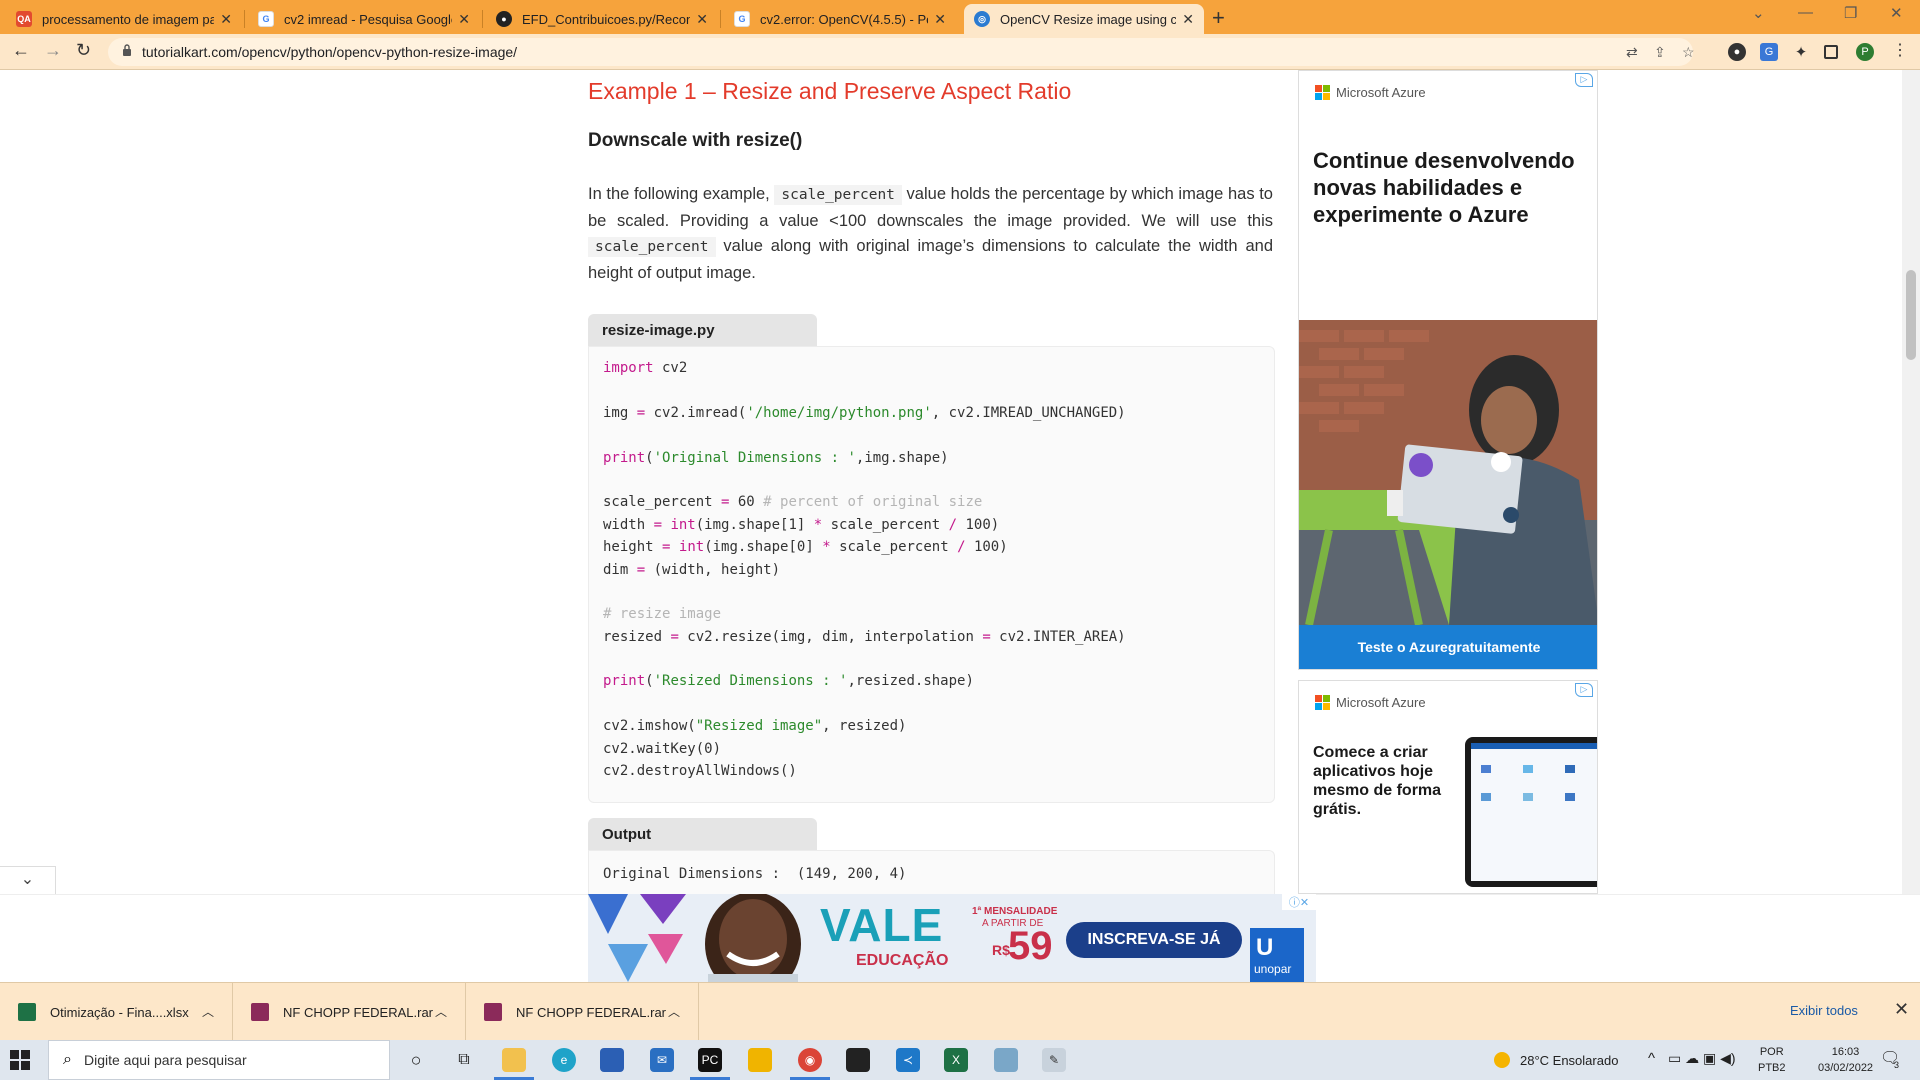 This screenshot has height=1080, width=1920. What do you see at coordinates (1850, 13) in the screenshot?
I see `restore-button: ❐` at bounding box center [1850, 13].